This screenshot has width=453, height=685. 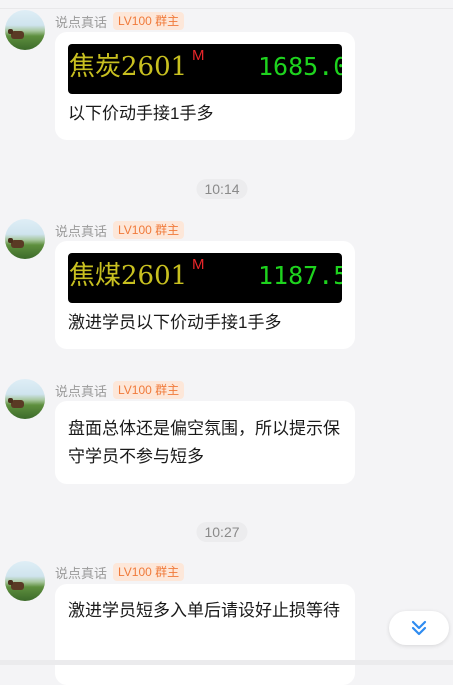 I want to click on ticker-name: 焦炭2601, so click(x=128, y=67).